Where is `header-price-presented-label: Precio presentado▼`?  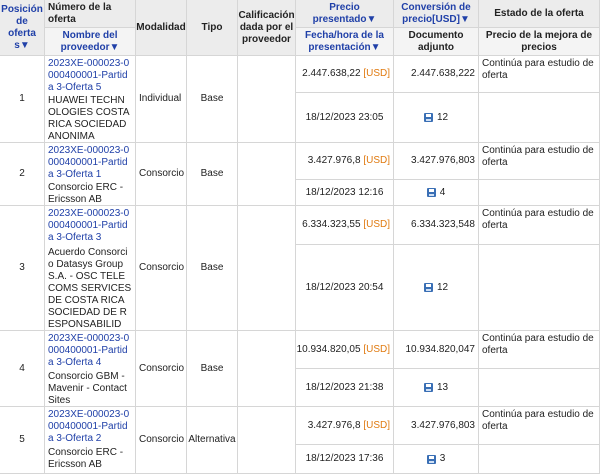 header-price-presented-label: Precio presentado▼ is located at coordinates (344, 14).